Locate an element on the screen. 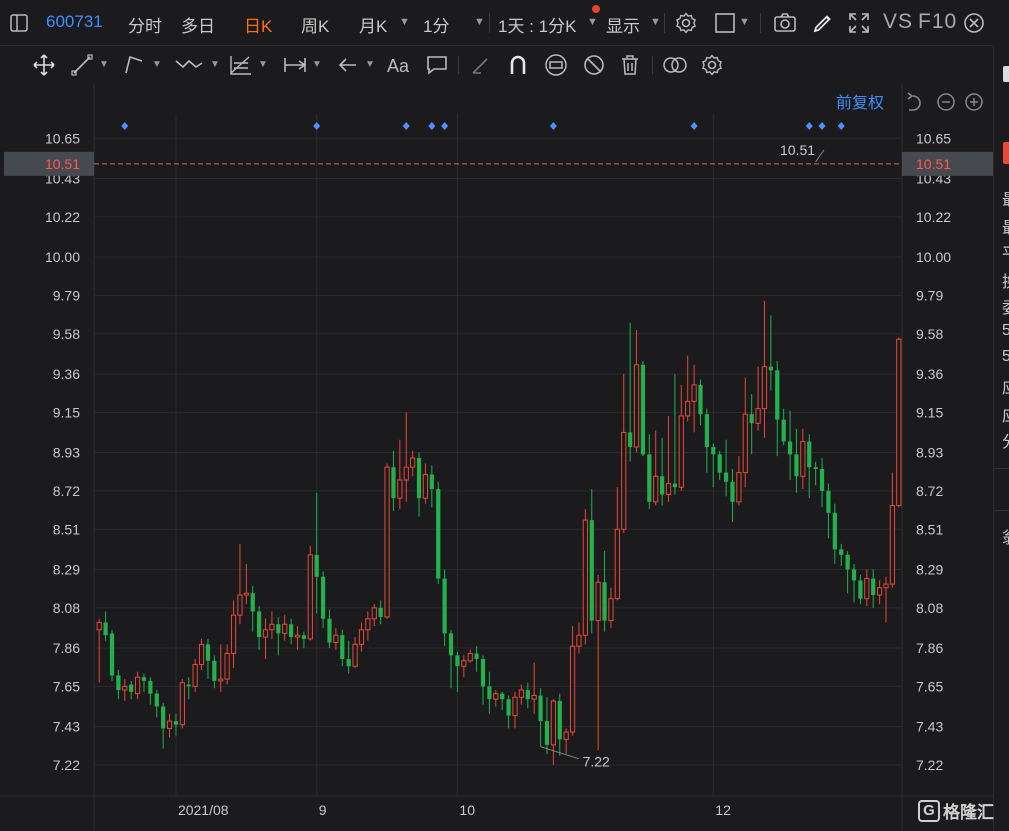 Image resolution: width=1009 pixels, height=831 pixels. tab-1min: 1分 is located at coordinates (436, 24).